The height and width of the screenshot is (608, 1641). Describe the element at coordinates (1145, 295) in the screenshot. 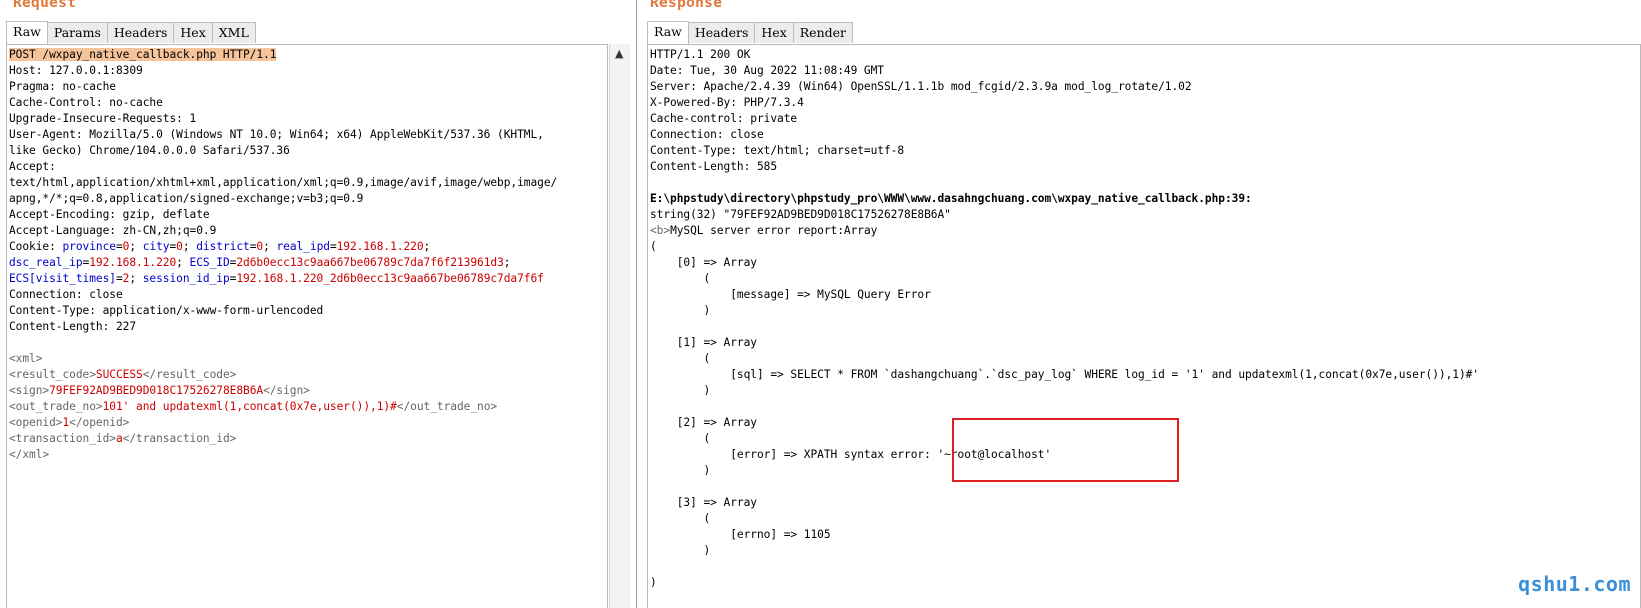

I see `response-line: [message] => MySQL Query Error` at that location.